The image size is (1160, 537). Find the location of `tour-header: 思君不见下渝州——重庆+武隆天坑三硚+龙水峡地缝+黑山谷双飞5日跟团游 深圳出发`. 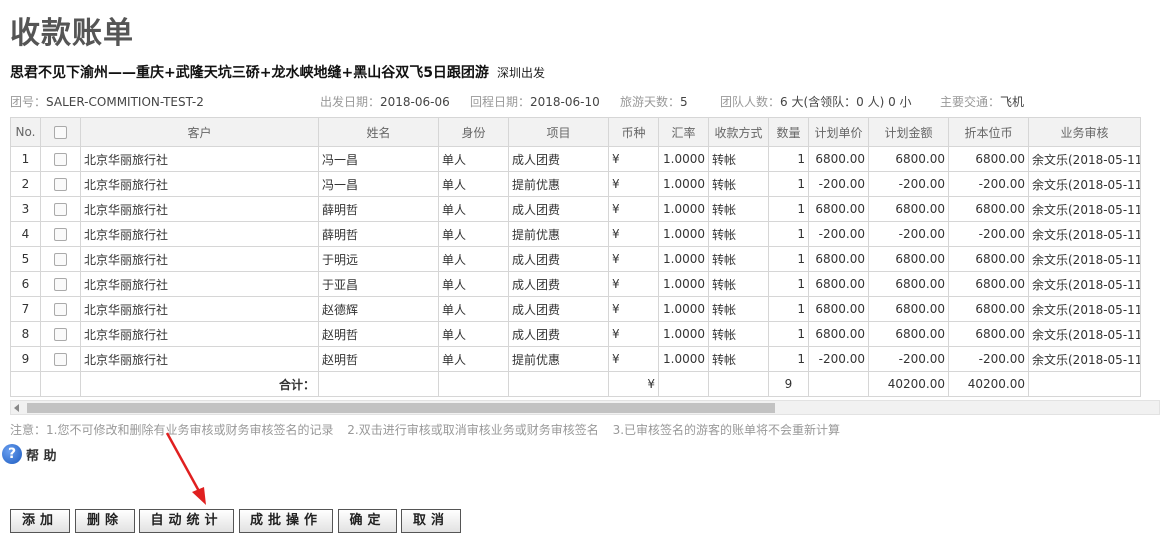

tour-header: 思君不见下渝州——重庆+武隆天坑三硚+龙水峡地缝+黑山谷双飞5日跟团游 深圳出发 is located at coordinates (277, 72).